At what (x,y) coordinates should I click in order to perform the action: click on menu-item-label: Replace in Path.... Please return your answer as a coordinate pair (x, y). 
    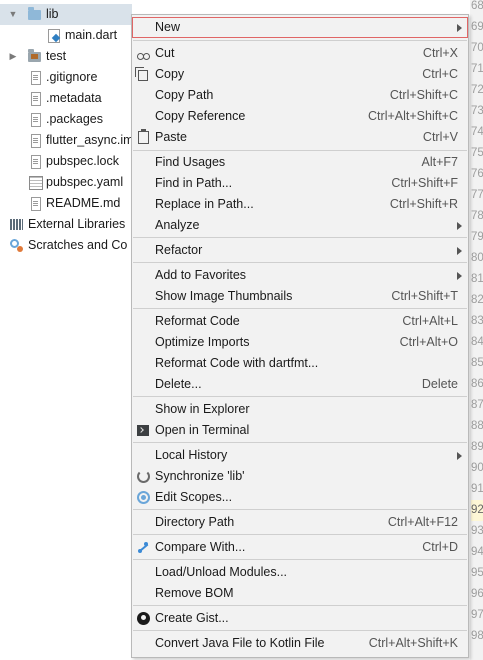
    Looking at the image, I should click on (204, 204).